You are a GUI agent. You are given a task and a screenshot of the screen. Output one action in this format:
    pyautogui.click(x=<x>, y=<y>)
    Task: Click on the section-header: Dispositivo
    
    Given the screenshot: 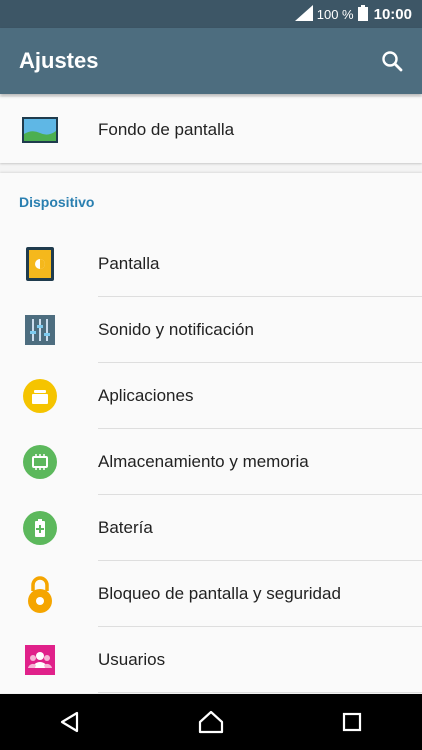 What is the action you would take?
    pyautogui.click(x=57, y=202)
    